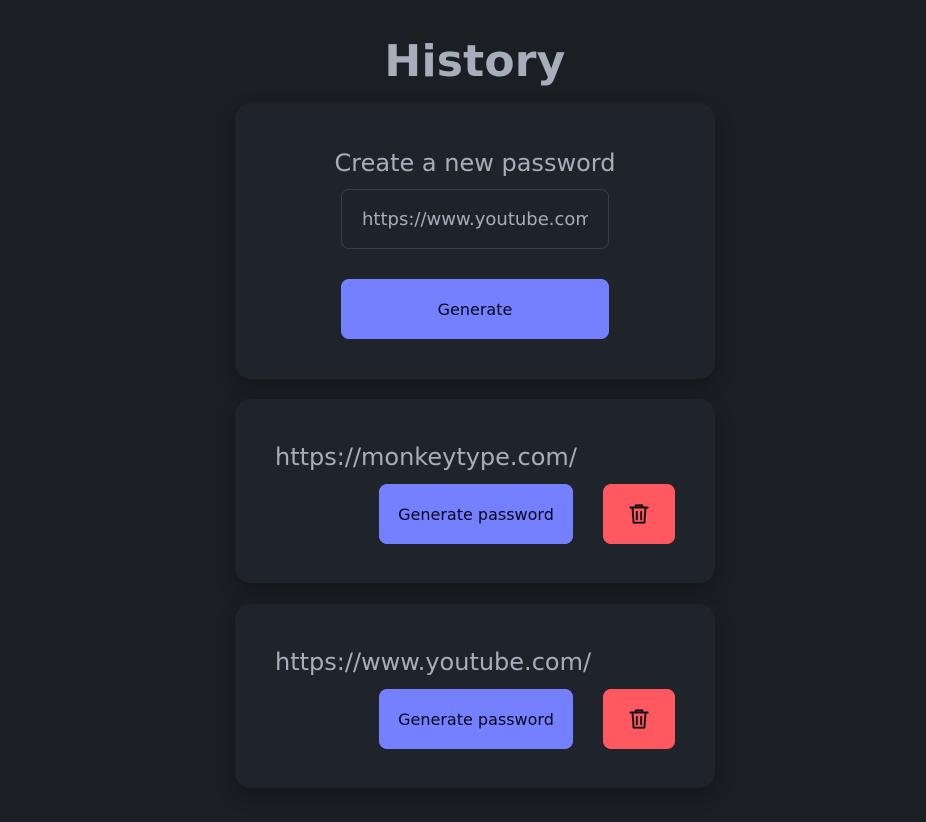 This screenshot has height=822, width=926. Describe the element at coordinates (433, 662) in the screenshot. I see `history-item-url: https://www.youtube.com/` at that location.